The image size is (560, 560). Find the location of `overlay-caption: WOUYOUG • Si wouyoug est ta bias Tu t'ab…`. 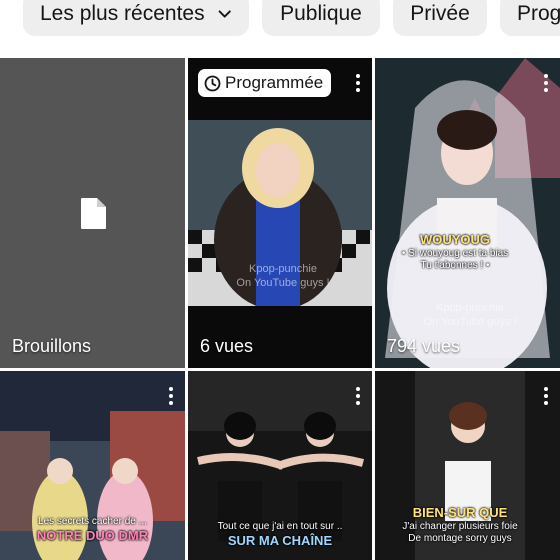

overlay-caption: WOUYOUG • Si wouyoug est ta bias Tu t'ab… is located at coordinates (455, 252).